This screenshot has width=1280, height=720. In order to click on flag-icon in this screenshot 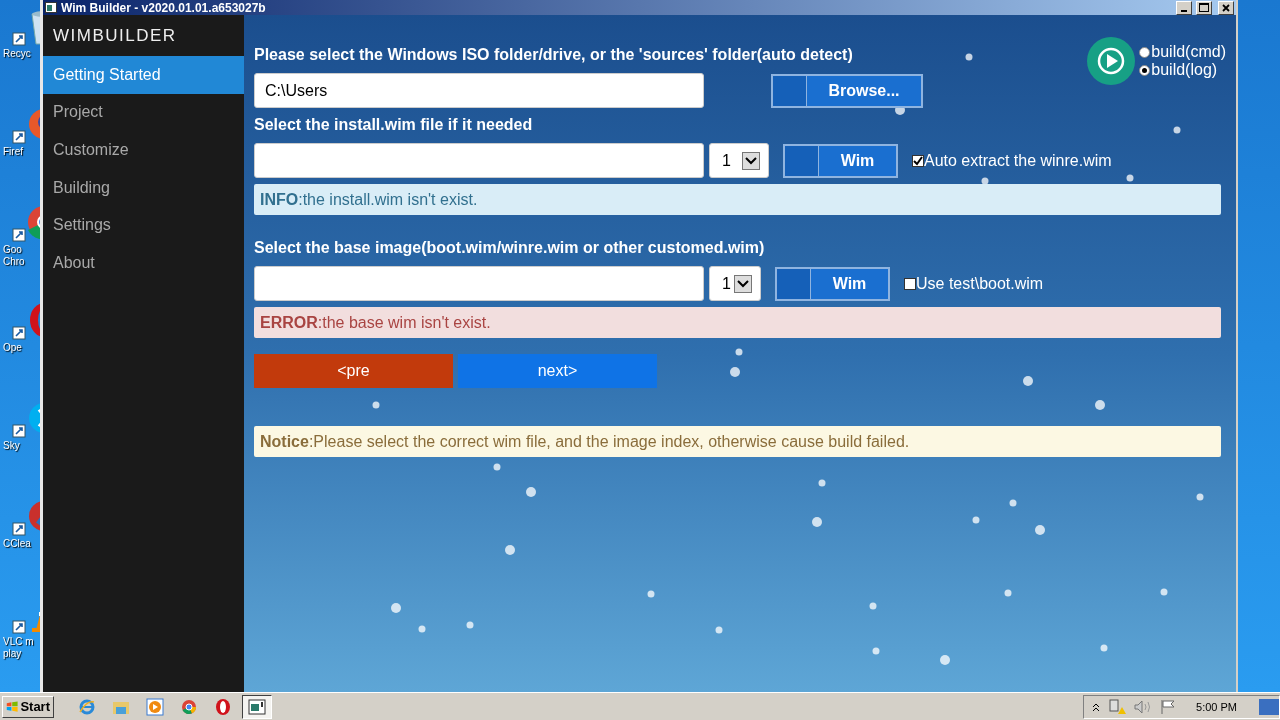, I will do `click(1168, 706)`.